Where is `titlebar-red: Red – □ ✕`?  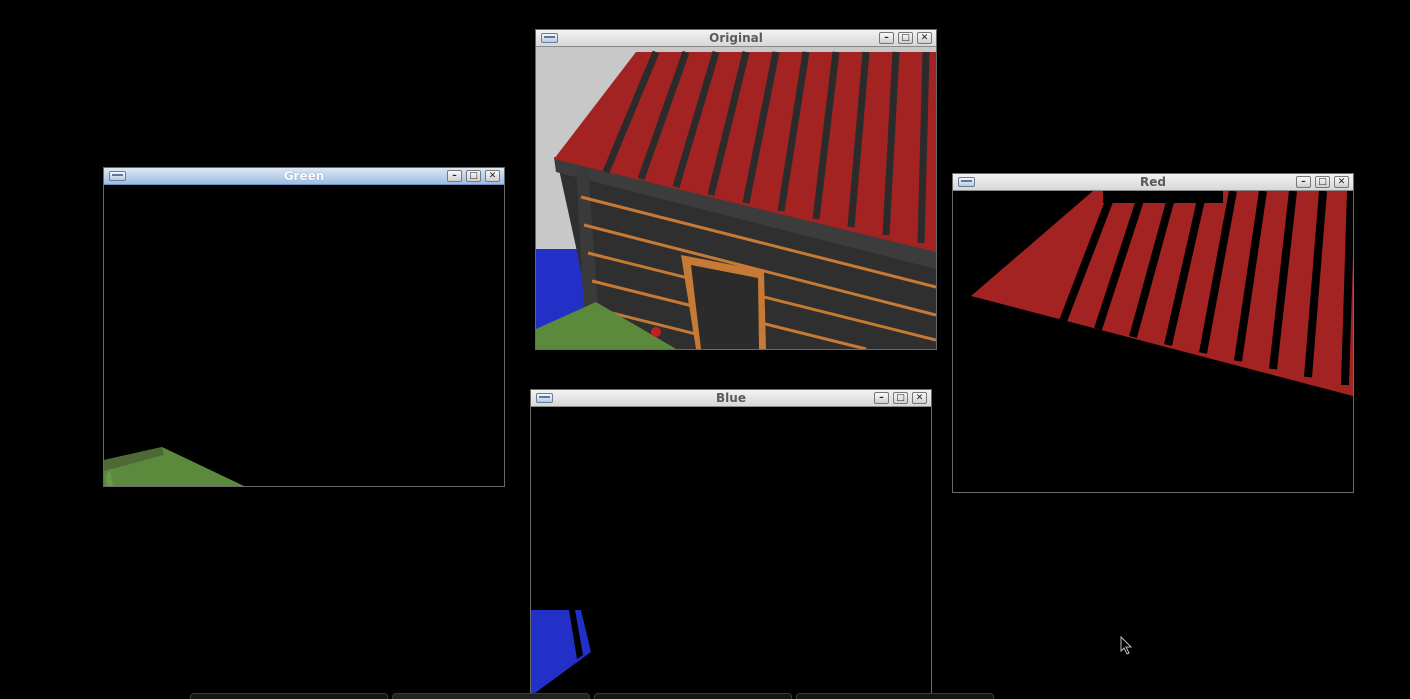
titlebar-red: Red – □ ✕ is located at coordinates (1153, 182).